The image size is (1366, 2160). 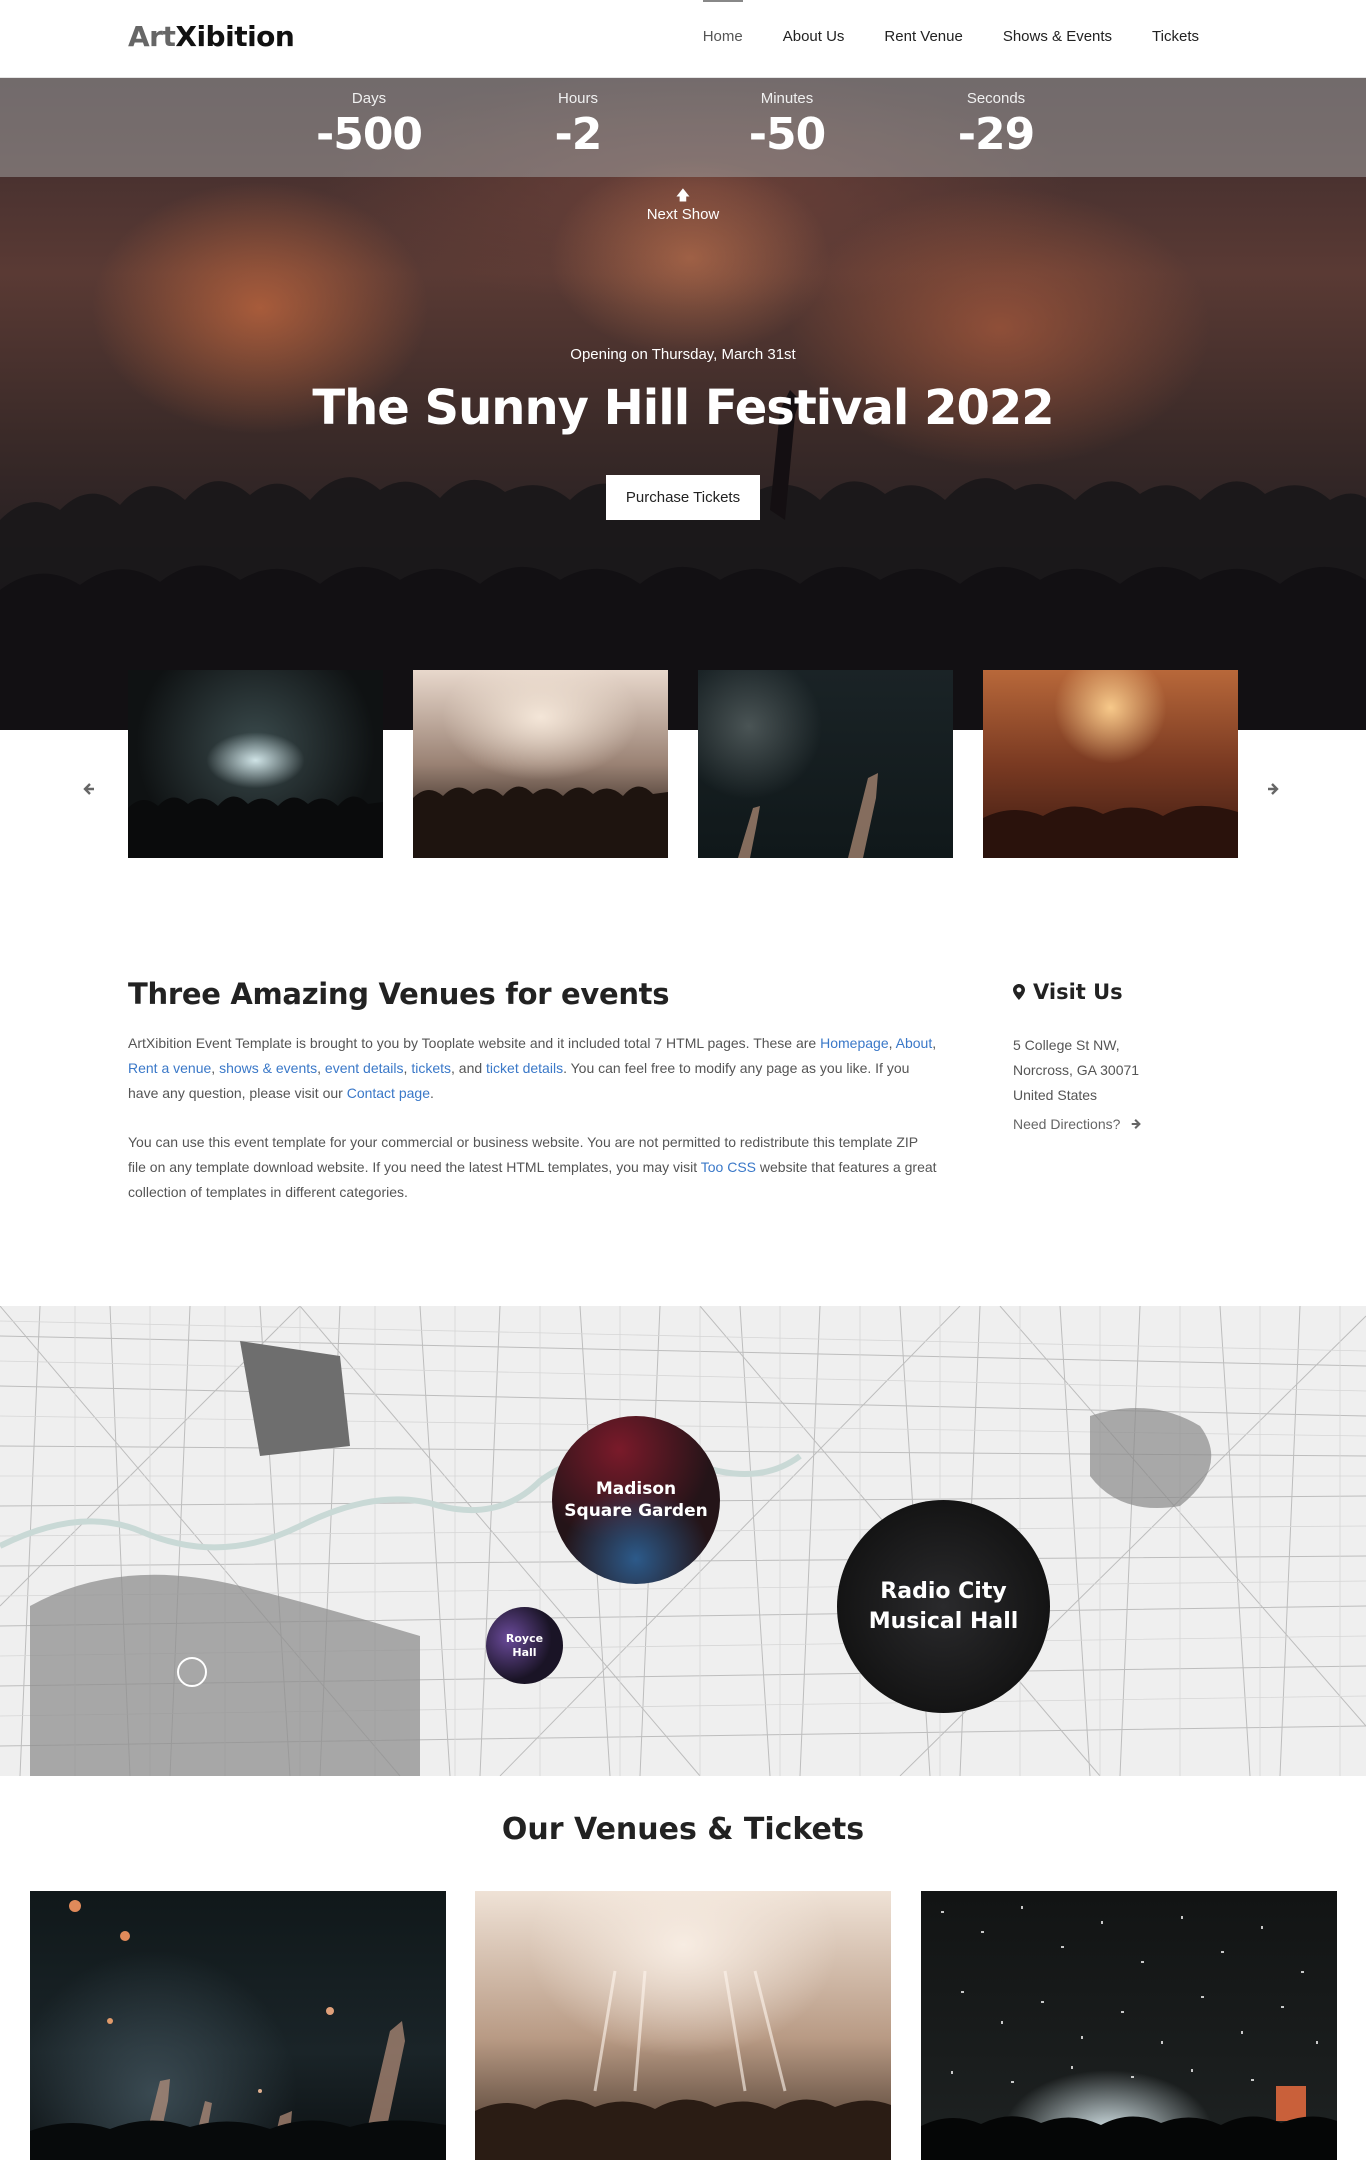 What do you see at coordinates (943, 1621) in the screenshot?
I see `venue-name-line: Musical Hall` at bounding box center [943, 1621].